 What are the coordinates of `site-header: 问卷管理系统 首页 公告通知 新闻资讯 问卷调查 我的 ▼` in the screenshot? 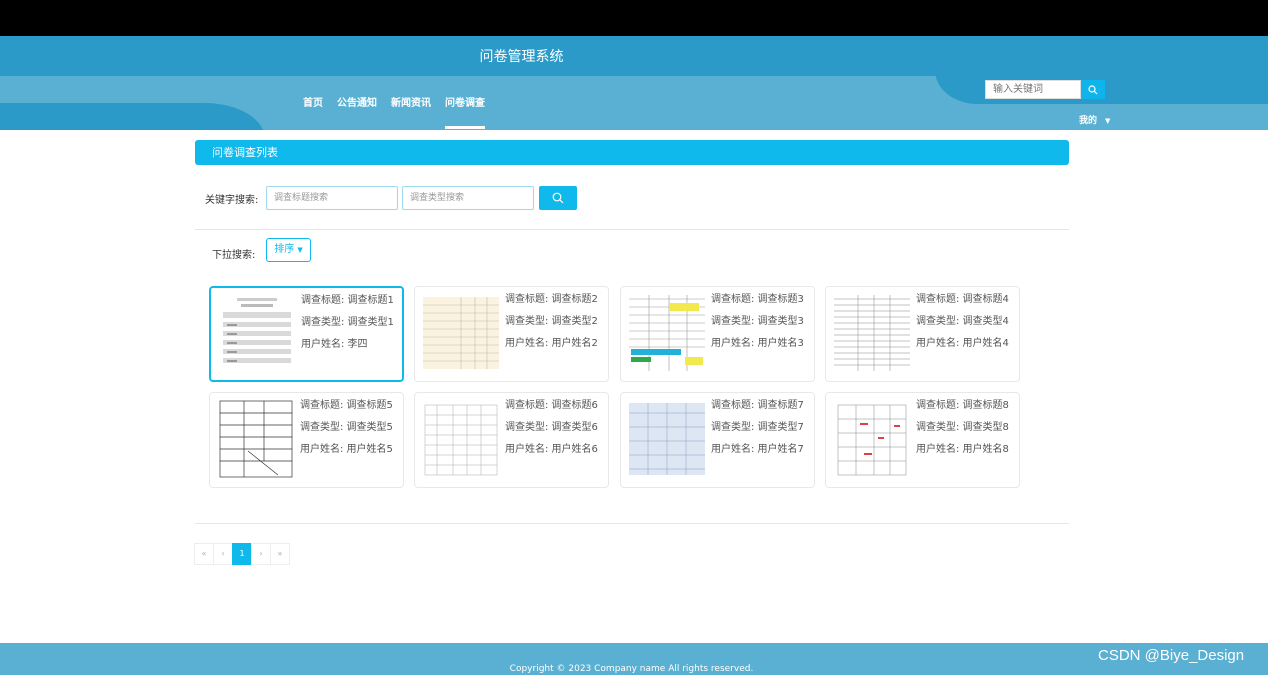 It's located at (634, 83).